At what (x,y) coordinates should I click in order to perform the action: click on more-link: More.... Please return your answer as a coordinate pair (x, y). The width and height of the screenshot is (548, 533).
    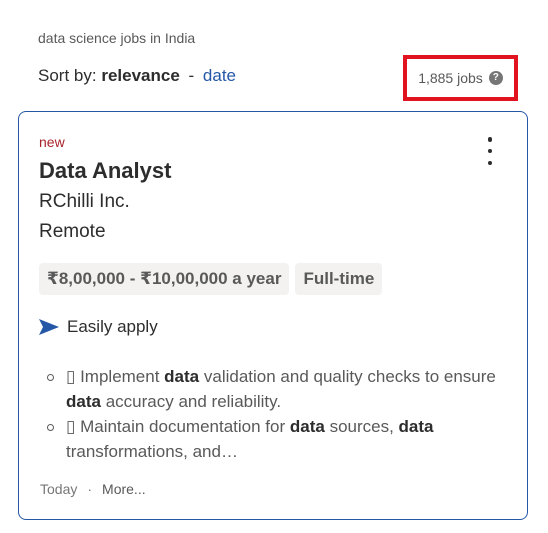
    Looking at the image, I should click on (124, 489).